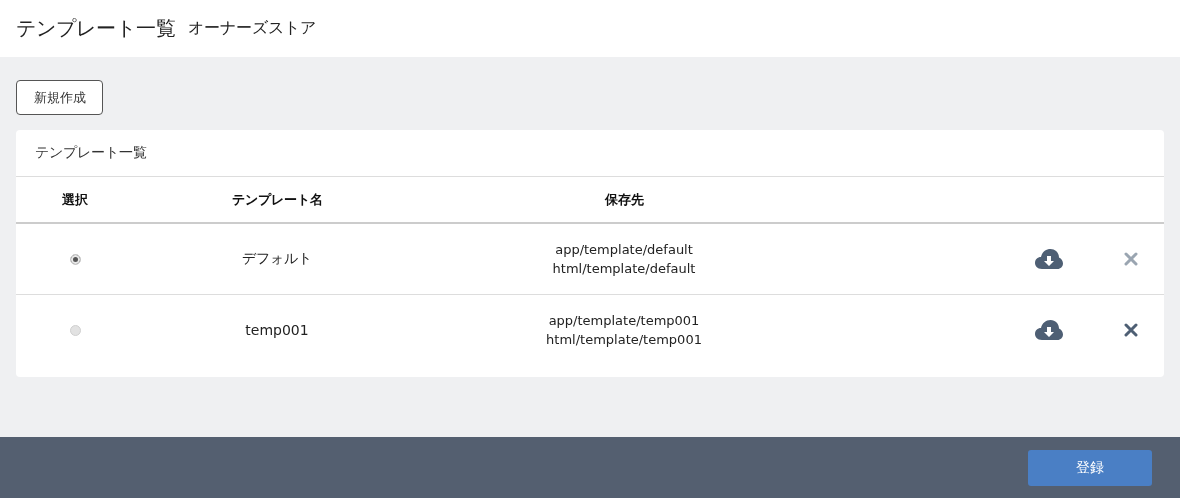  I want to click on register-button: 登録, so click(1090, 467).